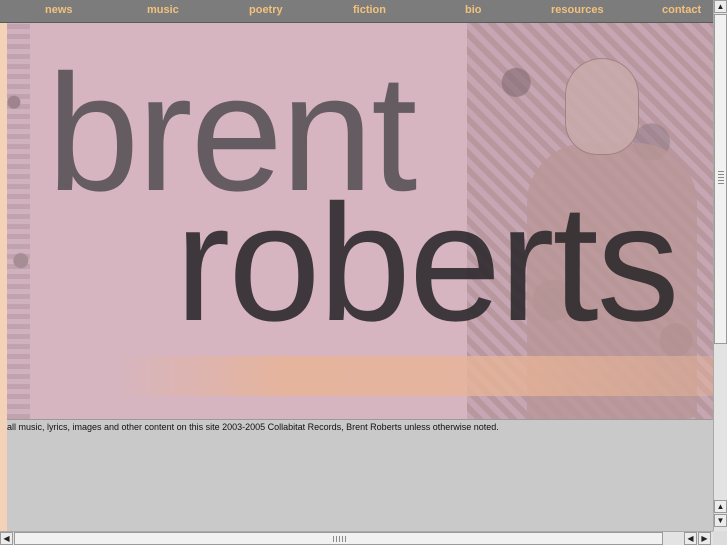  I want to click on horizontal-scrollbar: ◀ ◀ ▶, so click(356, 538).